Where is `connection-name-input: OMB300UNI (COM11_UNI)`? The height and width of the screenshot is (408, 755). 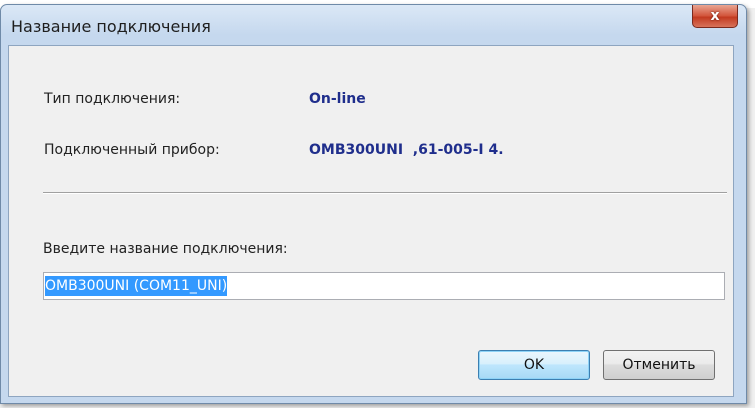
connection-name-input: OMB300UNI (COM11_UNI) is located at coordinates (384, 286).